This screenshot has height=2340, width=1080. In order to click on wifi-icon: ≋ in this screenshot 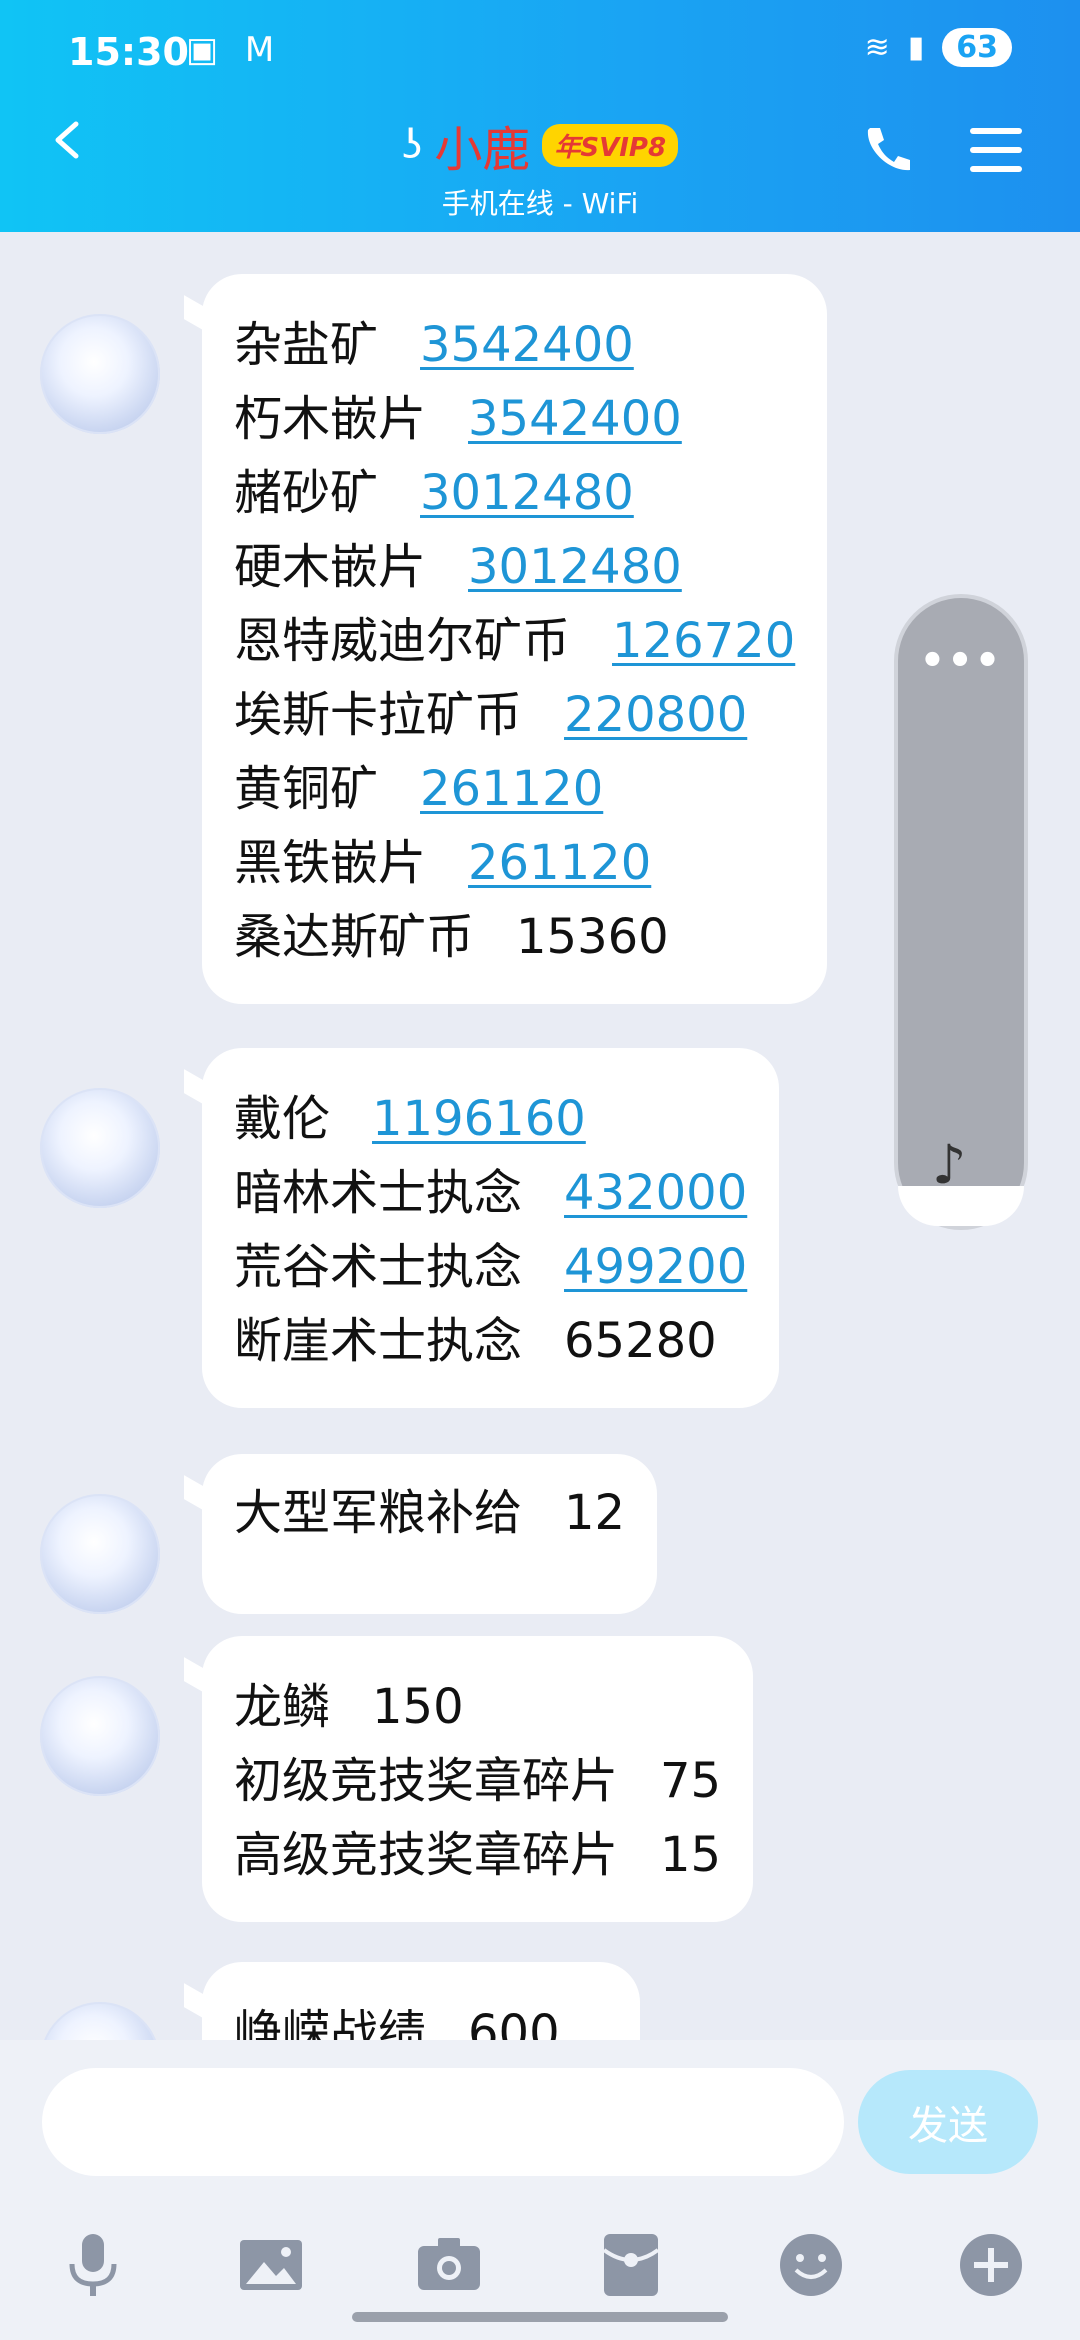, I will do `click(877, 47)`.